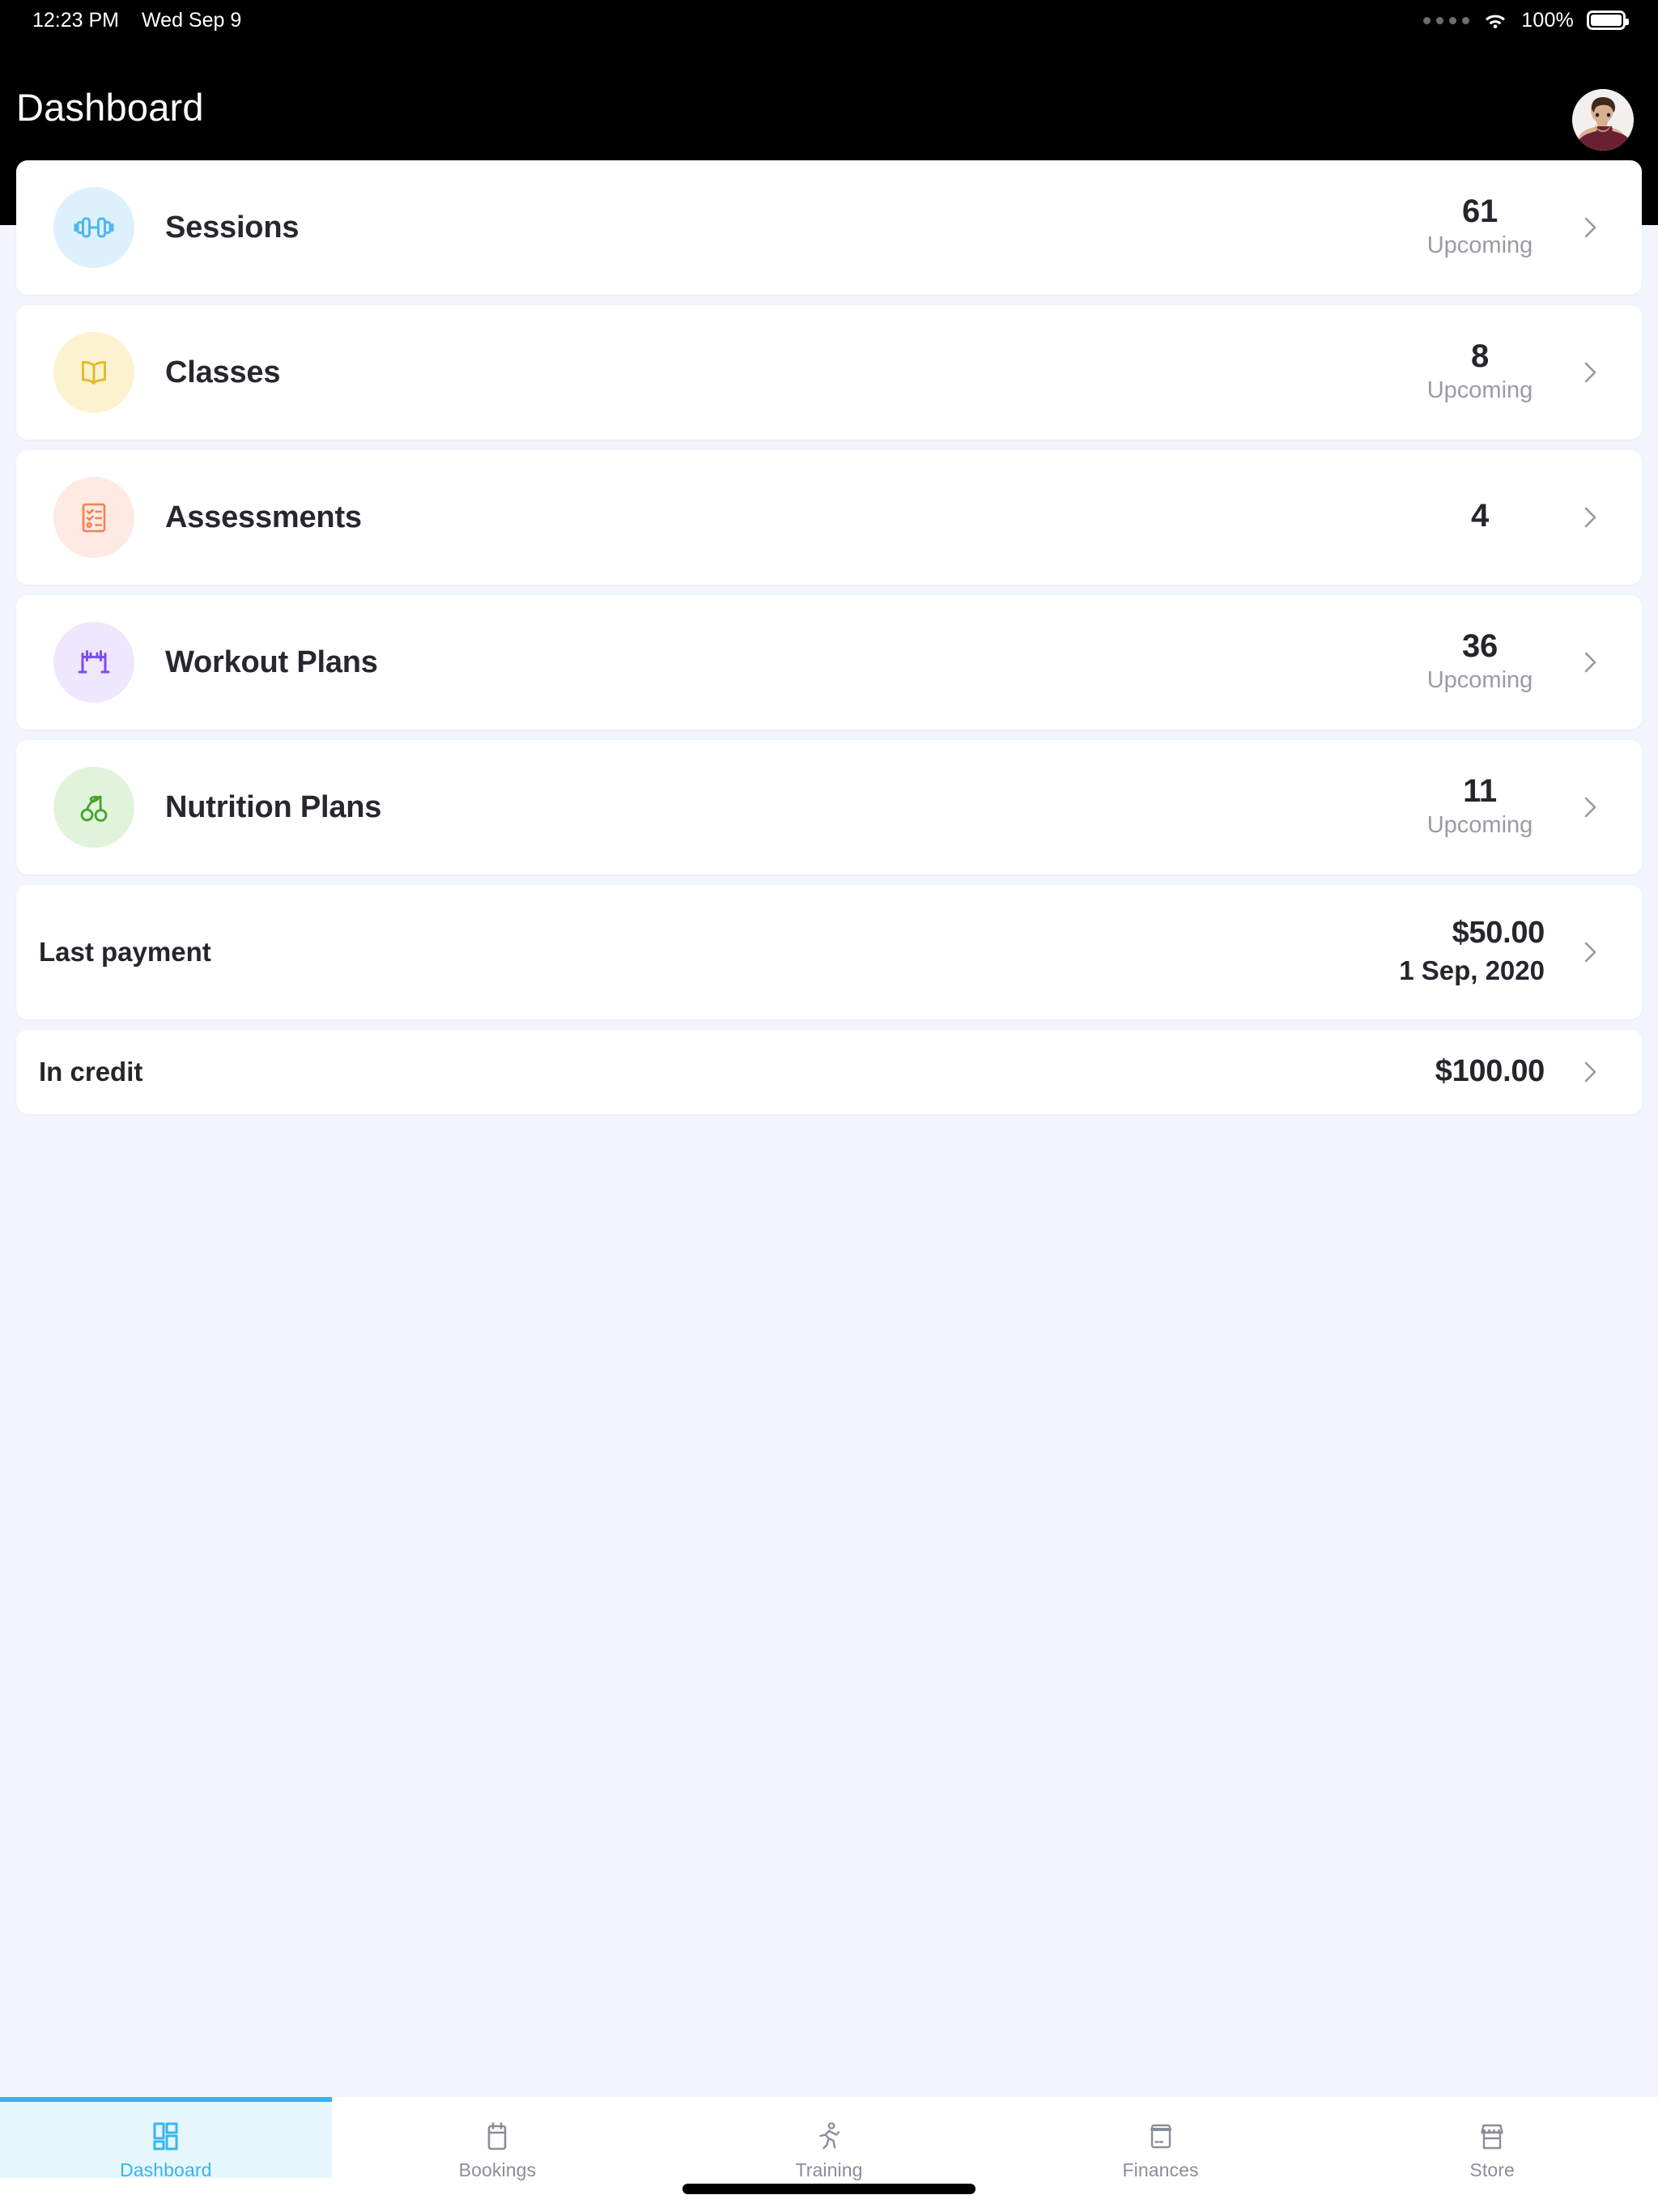 The height and width of the screenshot is (2212, 1658). What do you see at coordinates (166, 2169) in the screenshot?
I see `tab-label: Dashboard` at bounding box center [166, 2169].